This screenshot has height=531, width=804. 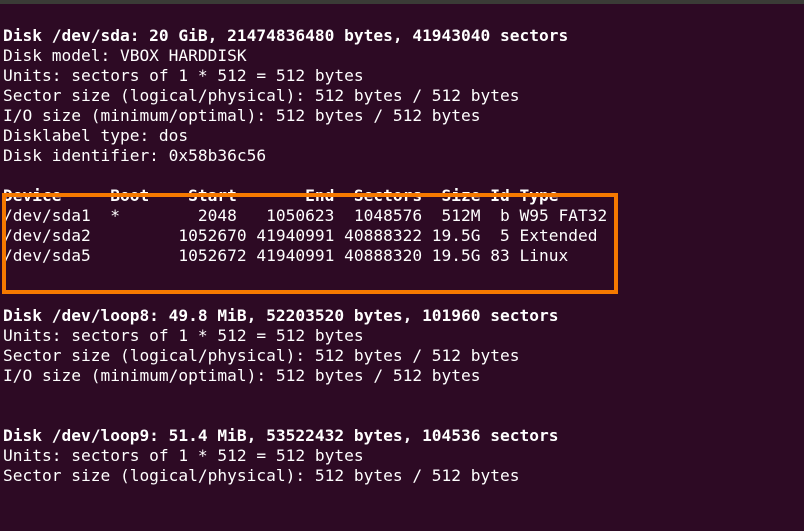 I want to click on line-loop9-units: Units: sectors of 1 * 512 = 512 bytes, so click(x=183, y=455).